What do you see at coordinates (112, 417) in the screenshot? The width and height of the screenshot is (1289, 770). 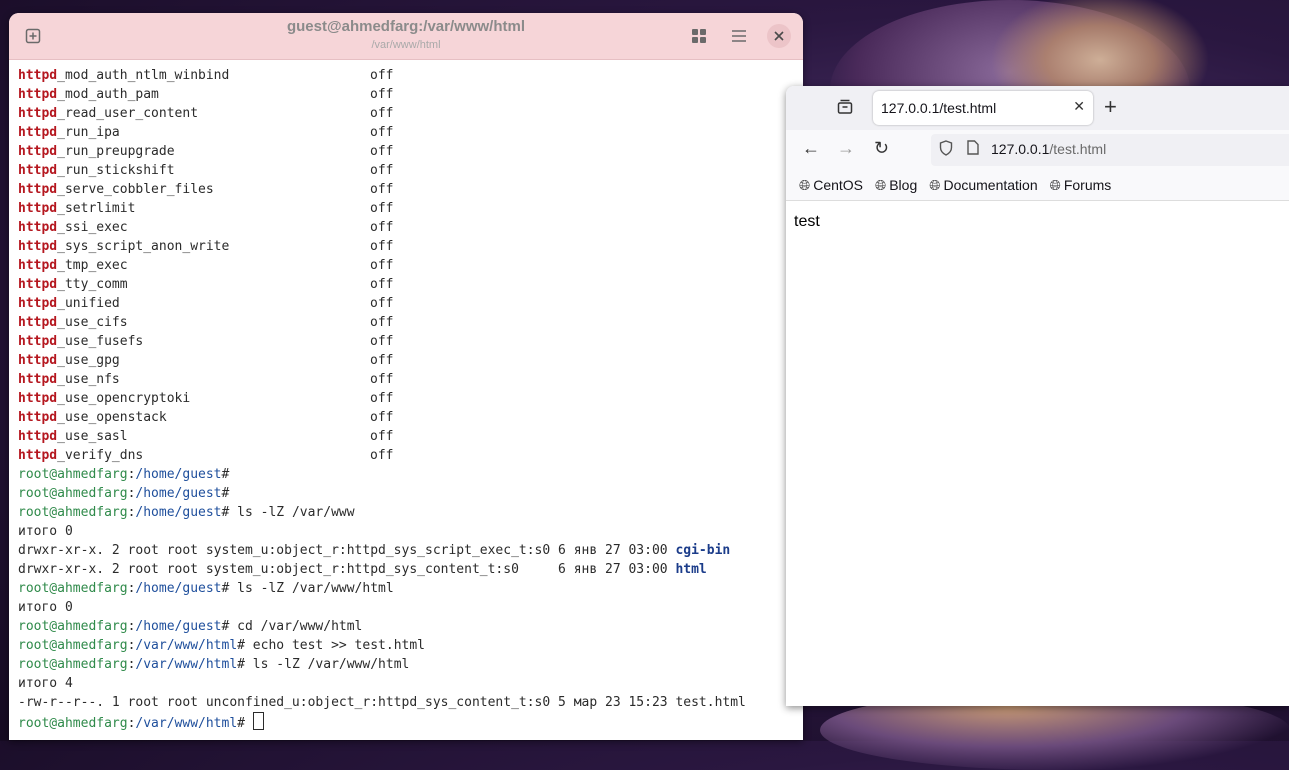 I see `sebool-suffix: _use_openstack` at bounding box center [112, 417].